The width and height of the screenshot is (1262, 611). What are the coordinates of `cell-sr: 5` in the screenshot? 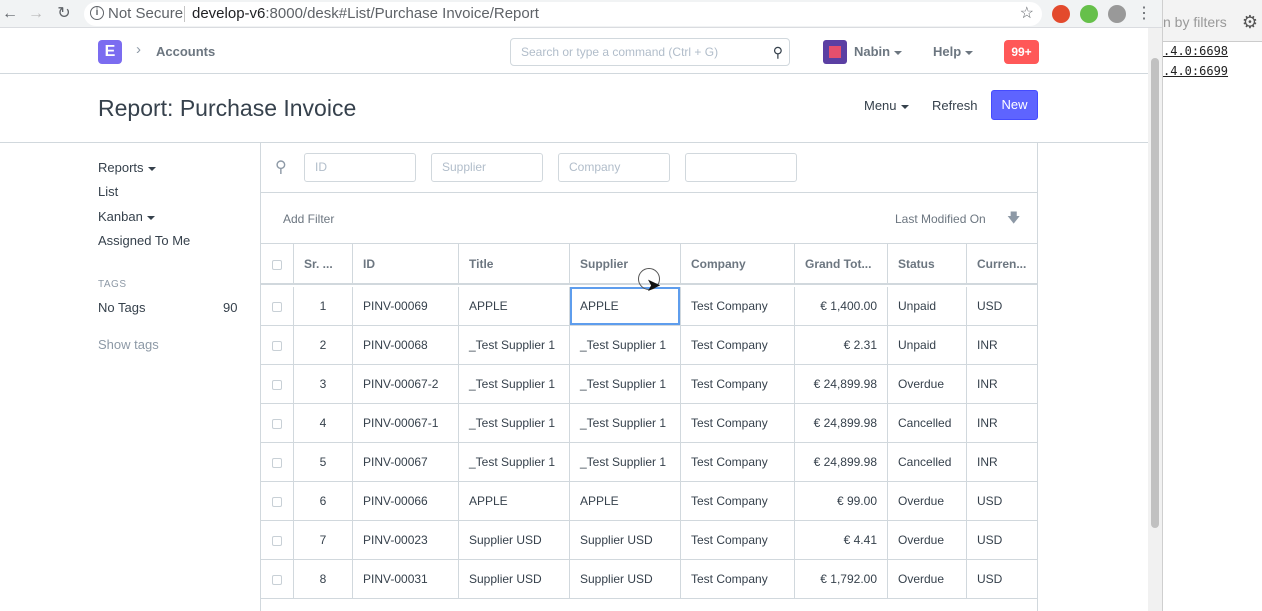 It's located at (323, 462).